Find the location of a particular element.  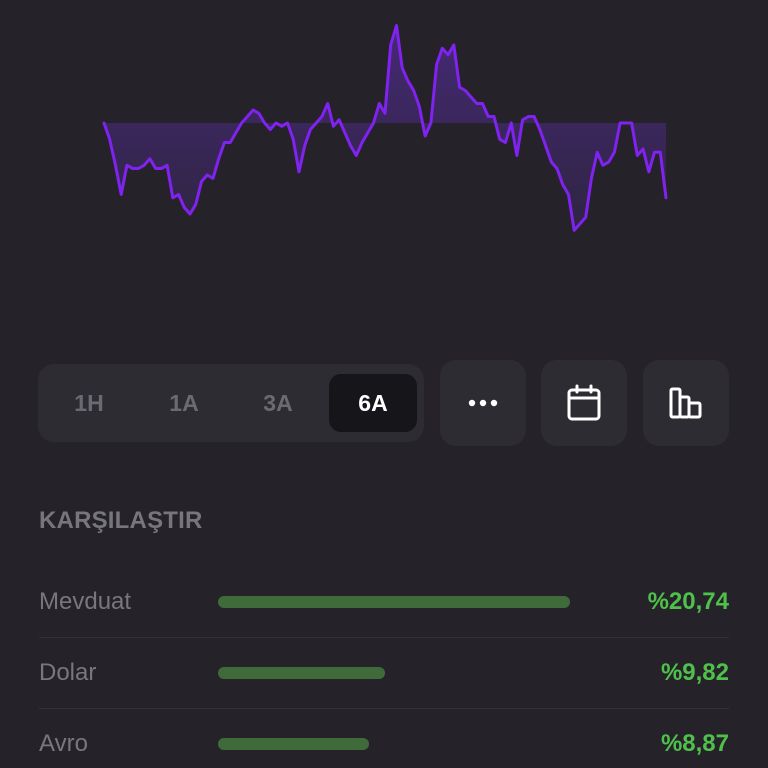

compare-section-title: KARŞILAŞTIR is located at coordinates (121, 520).